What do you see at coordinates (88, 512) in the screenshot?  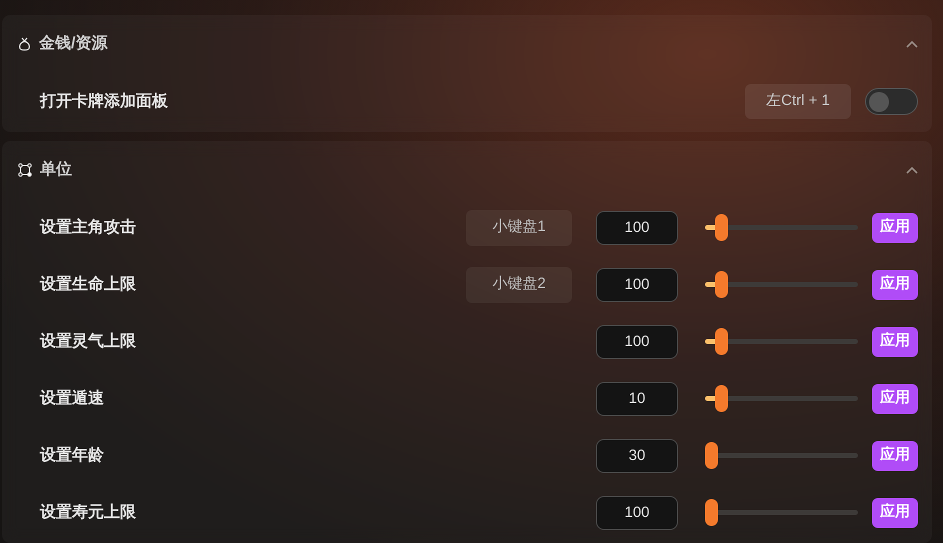 I see `setting-label: 设置寿元上限` at bounding box center [88, 512].